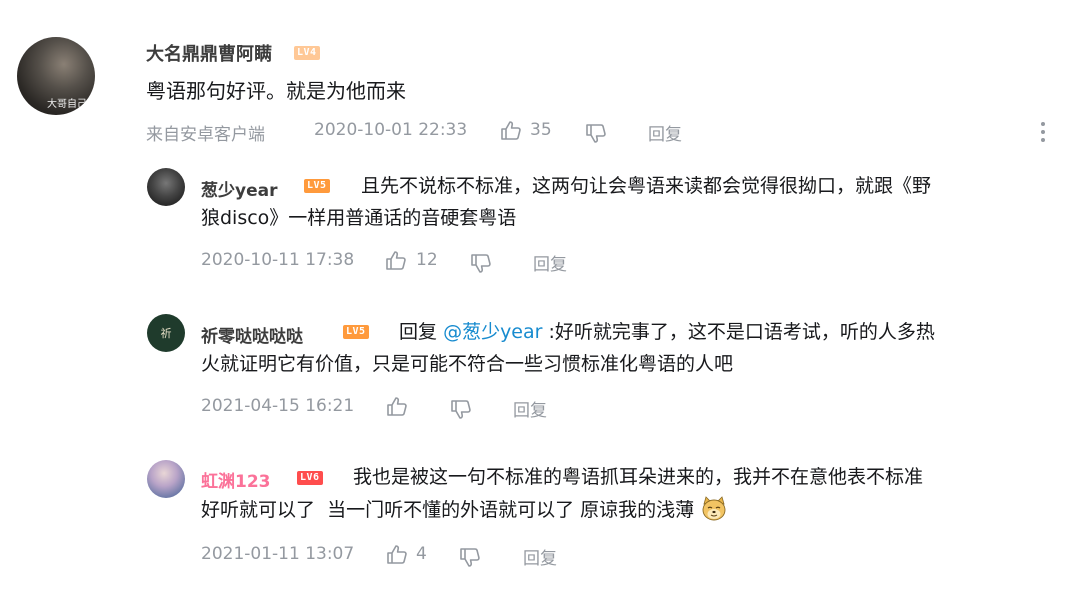  What do you see at coordinates (67, 104) in the screenshot?
I see `avatar-caption: 大哥自己` at bounding box center [67, 104].